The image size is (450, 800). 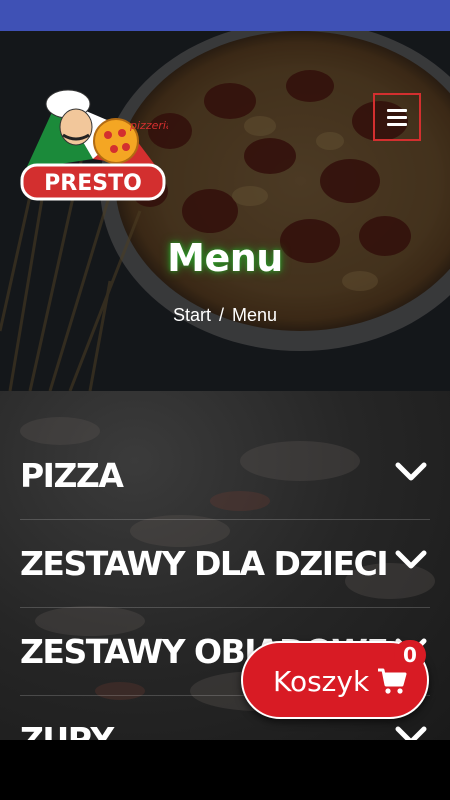 I want to click on cart-count-badge: 0, so click(x=410, y=655).